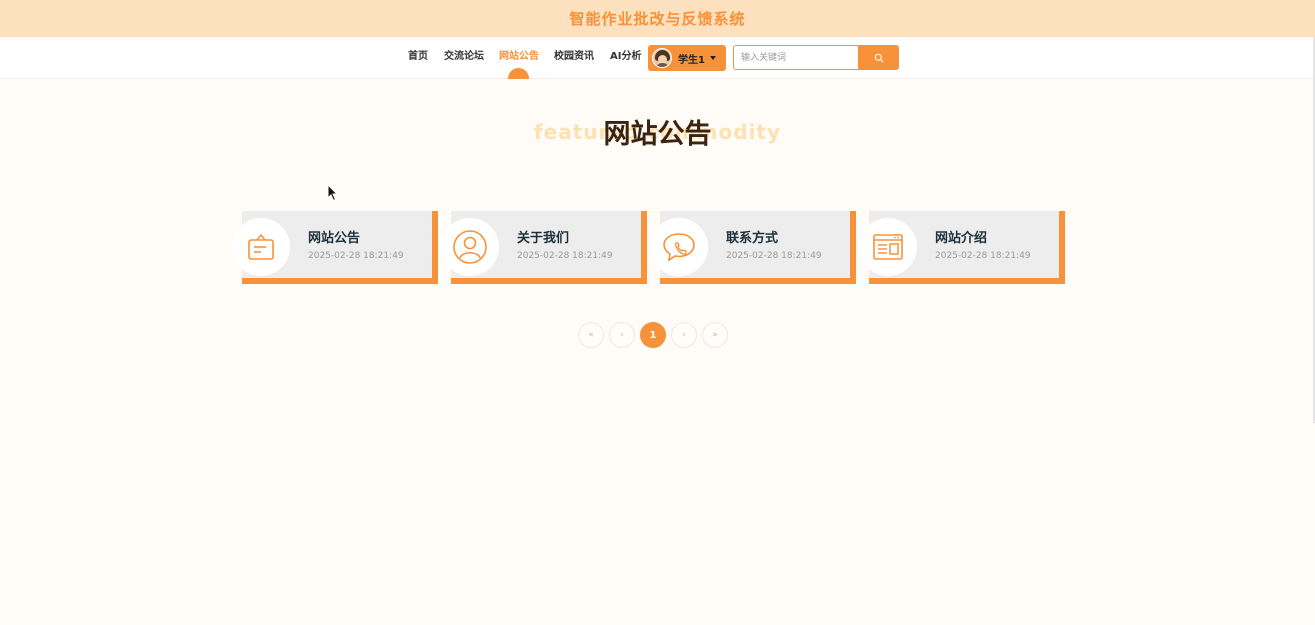 The width and height of the screenshot is (1315, 625). I want to click on site-title: 智能作业批改与反馈系统, so click(657, 19).